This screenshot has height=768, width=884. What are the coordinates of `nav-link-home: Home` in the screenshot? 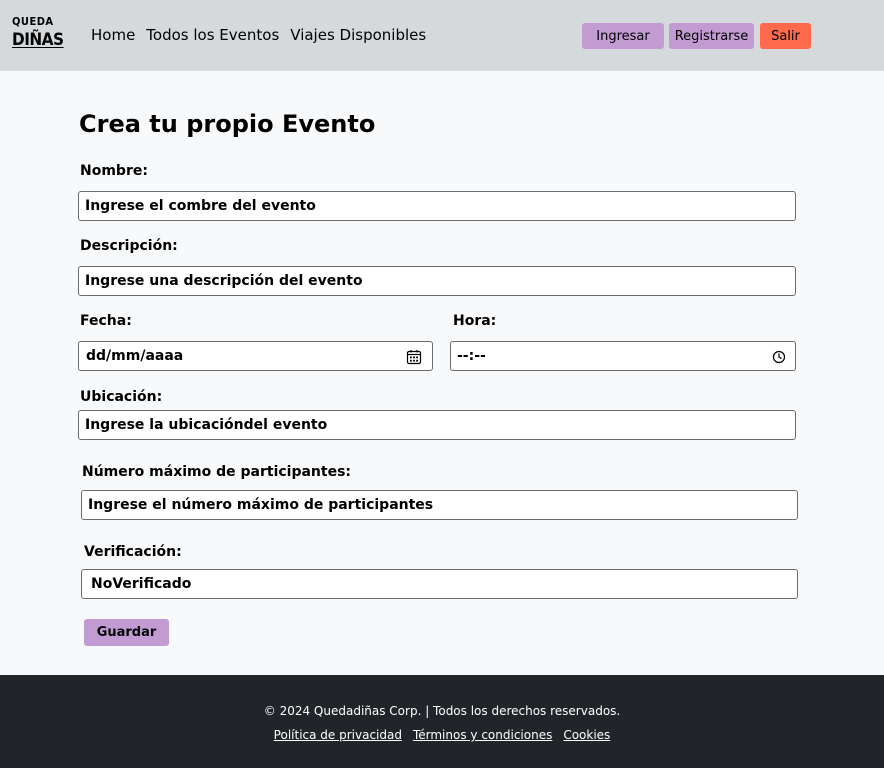 It's located at (113, 35).